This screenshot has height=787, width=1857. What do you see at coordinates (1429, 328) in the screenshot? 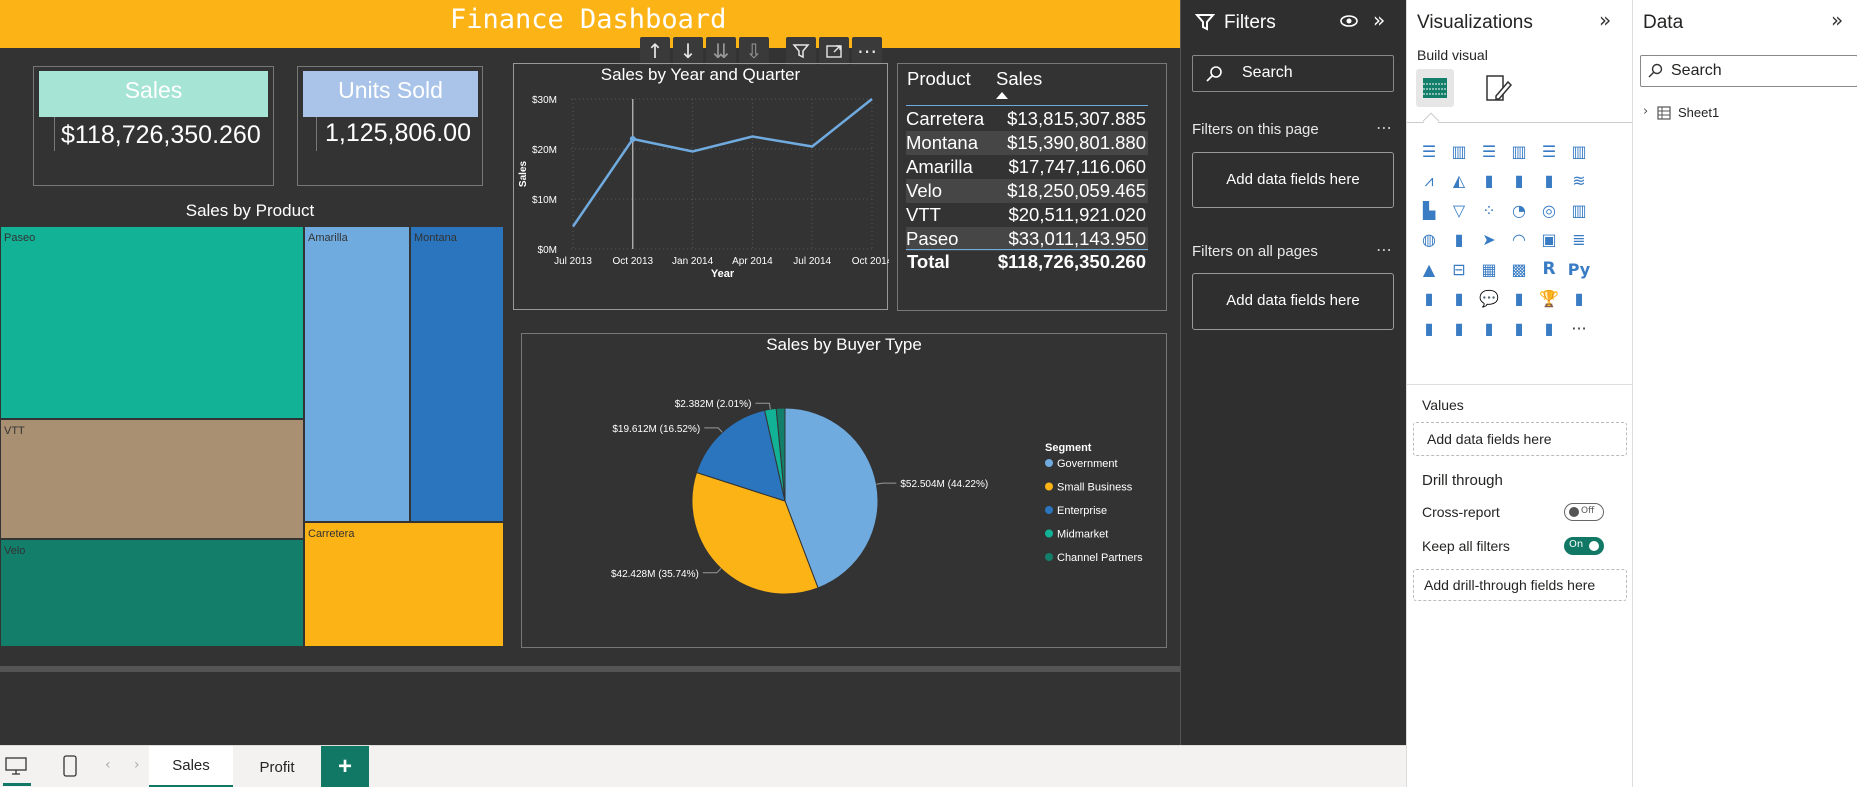
I see `power-apps-icon: ▮` at bounding box center [1429, 328].